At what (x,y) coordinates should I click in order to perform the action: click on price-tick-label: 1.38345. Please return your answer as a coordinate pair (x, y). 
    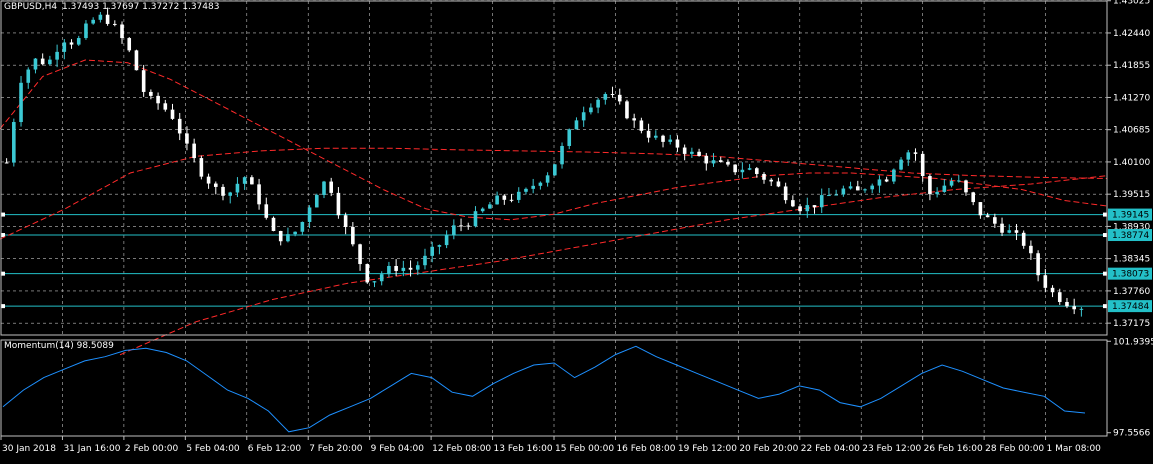
    Looking at the image, I should click on (1131, 260).